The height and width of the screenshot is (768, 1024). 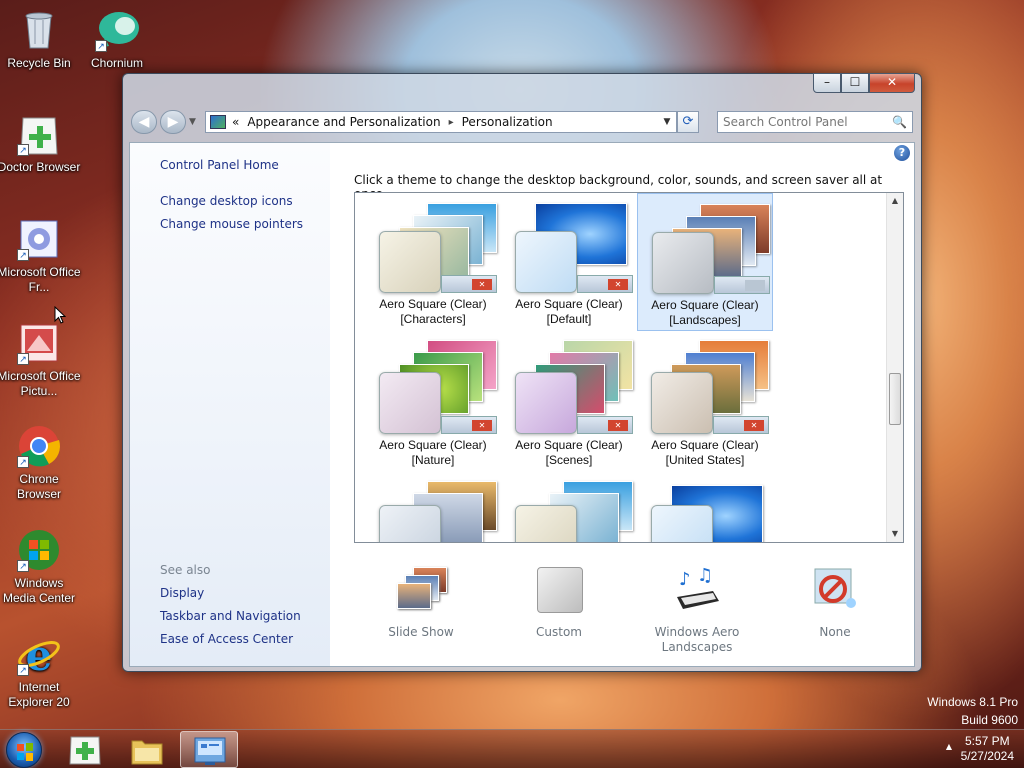 What do you see at coordinates (173, 122) in the screenshot?
I see `forward-button: ▶` at bounding box center [173, 122].